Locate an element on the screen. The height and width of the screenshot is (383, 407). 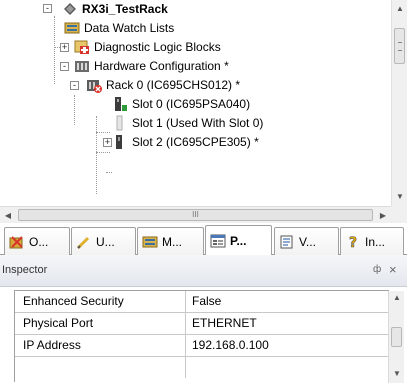
property-row-physical-port: Physical Port ETHERNET is located at coordinates (201, 324).